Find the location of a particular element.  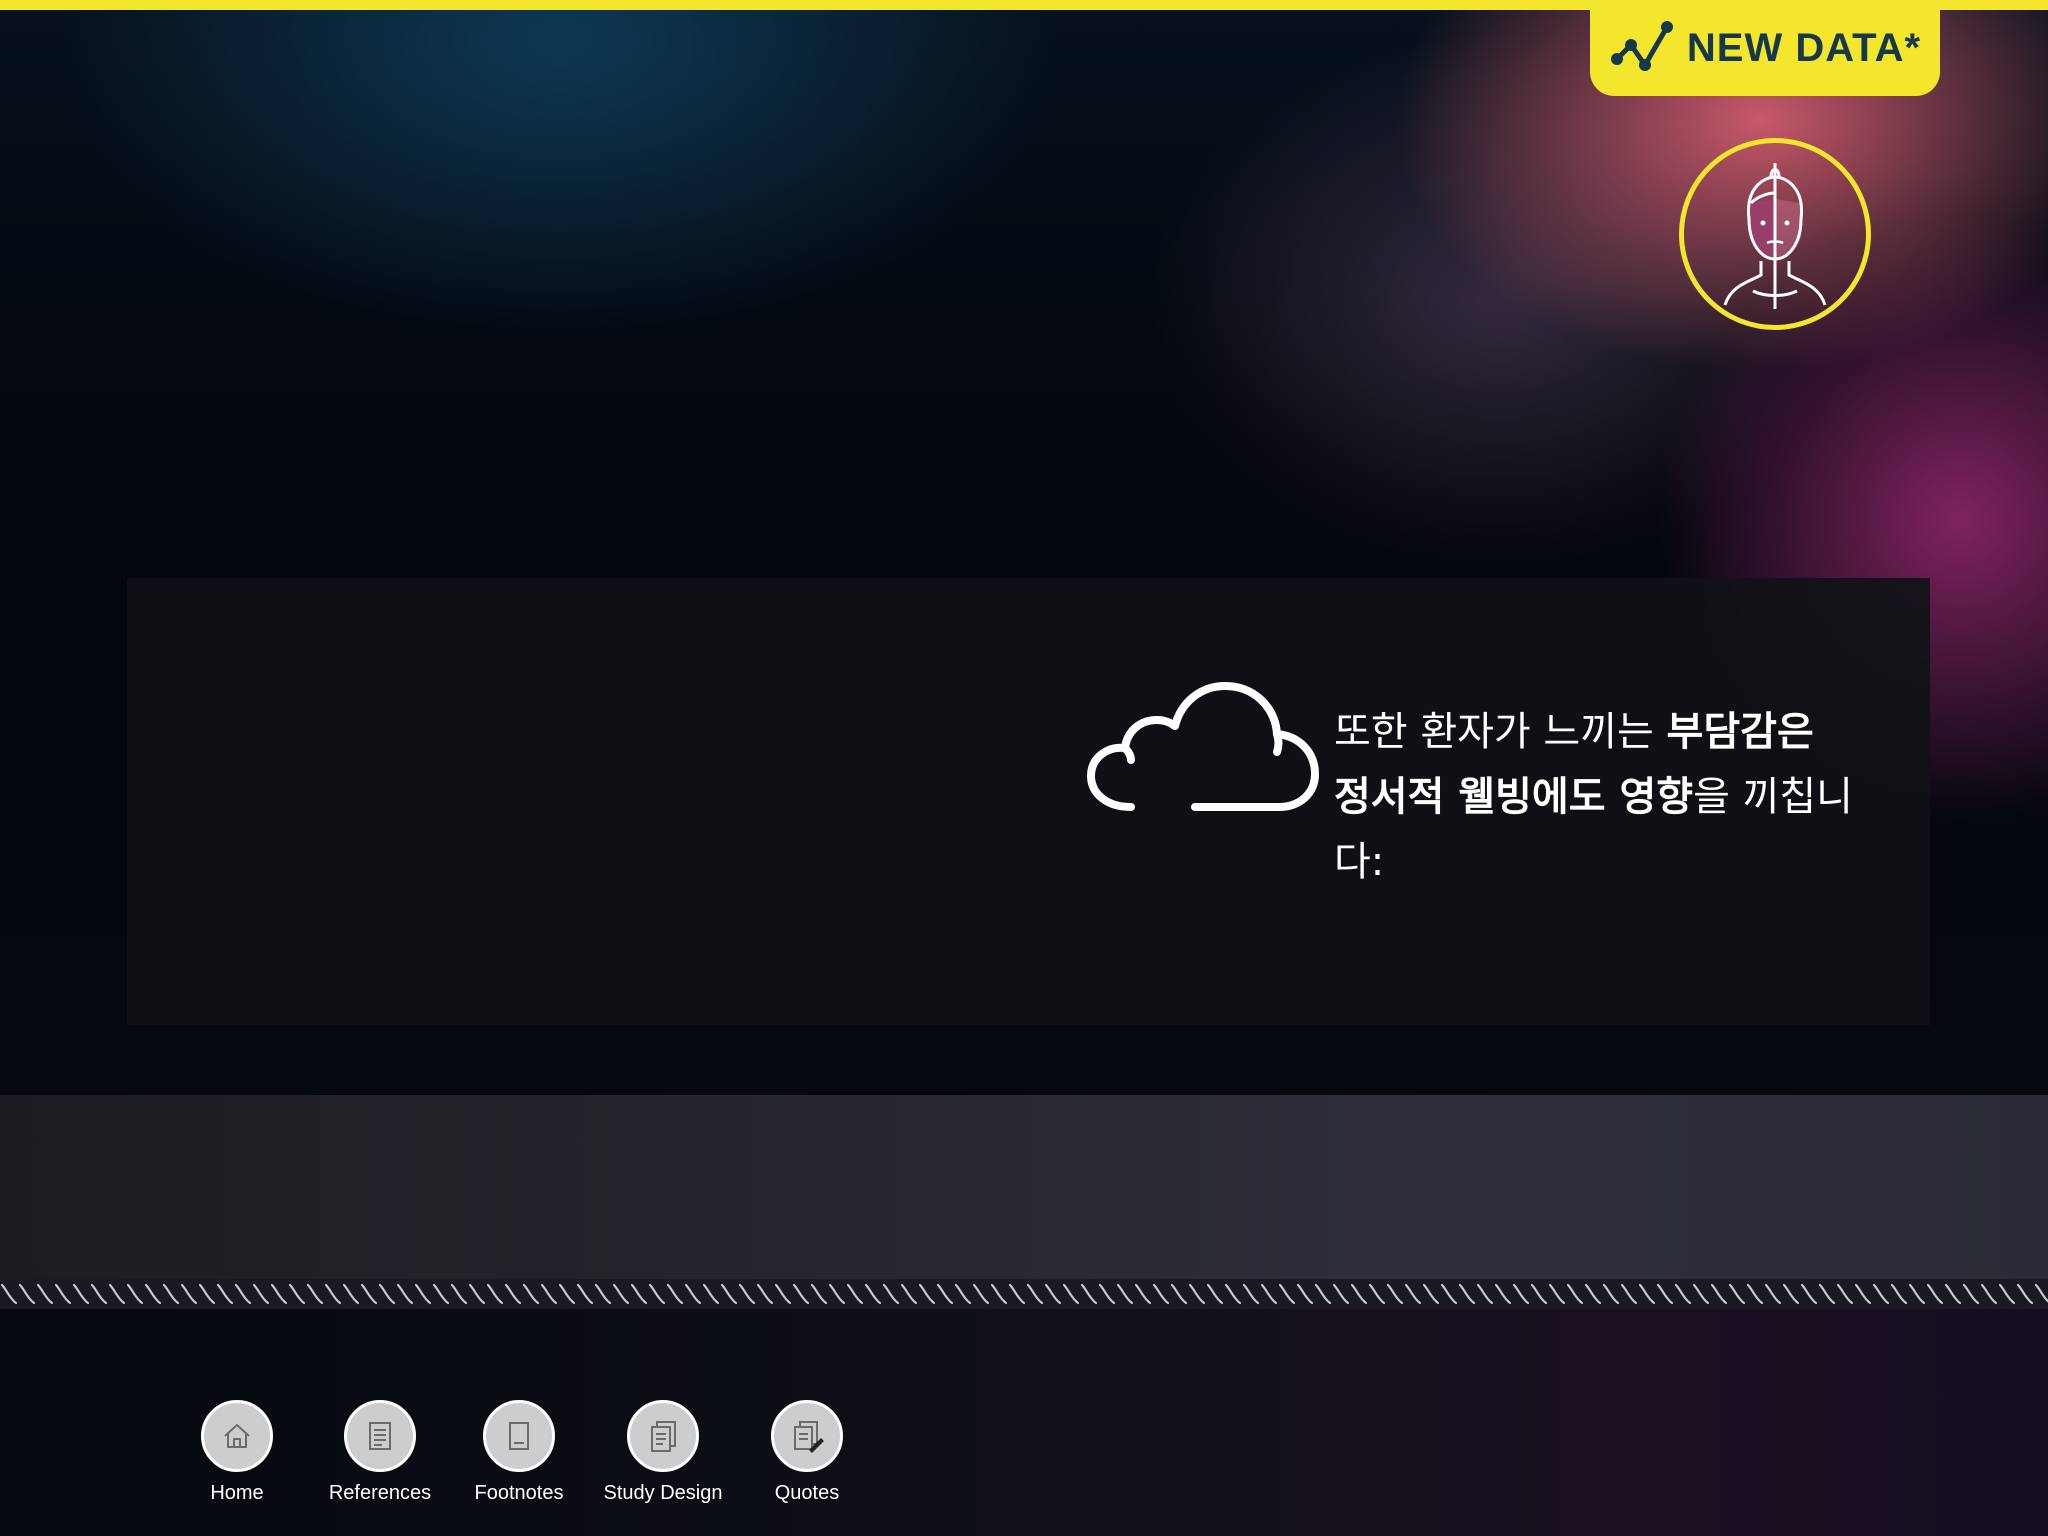

new-data-badge: NEW DATA* is located at coordinates (1765, 48).